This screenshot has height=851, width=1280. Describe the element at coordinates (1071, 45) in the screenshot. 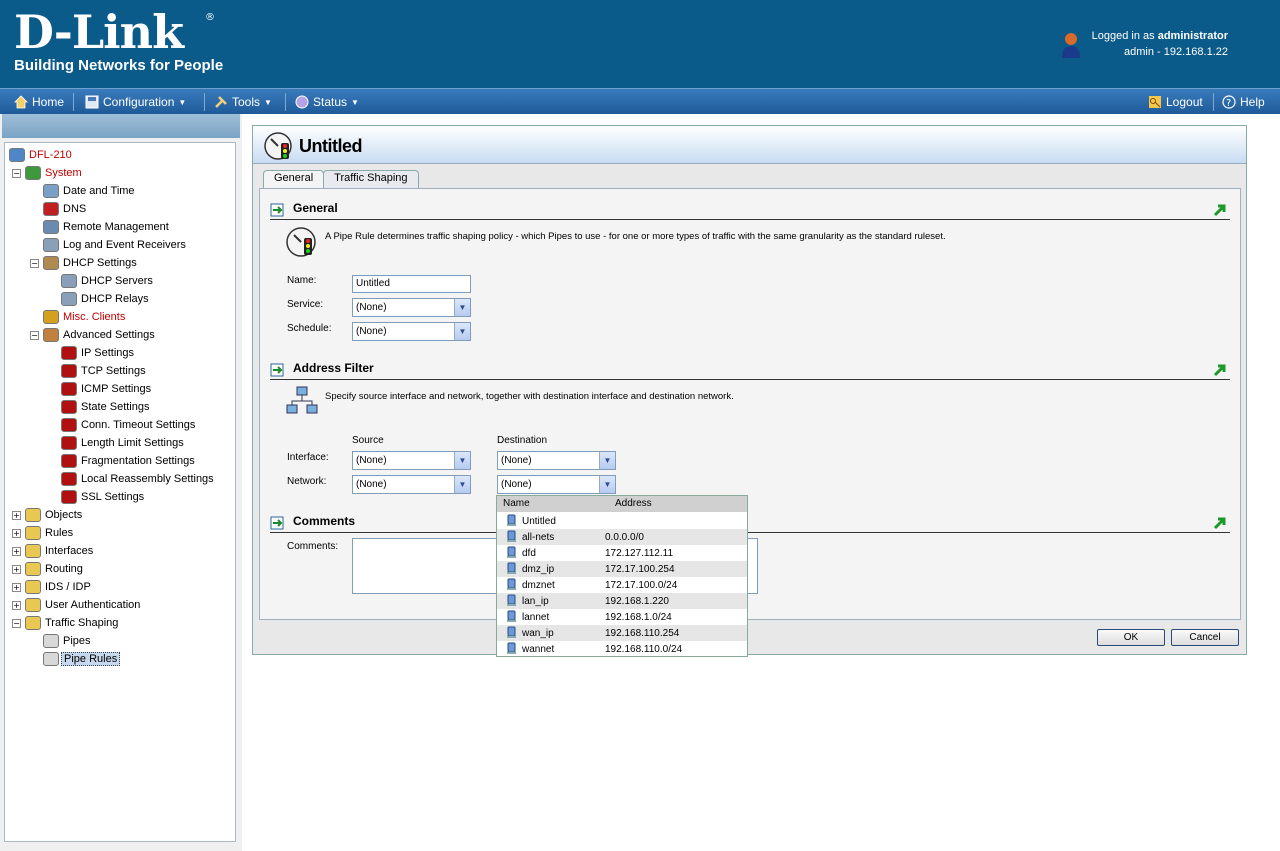

I see `user-icon` at that location.